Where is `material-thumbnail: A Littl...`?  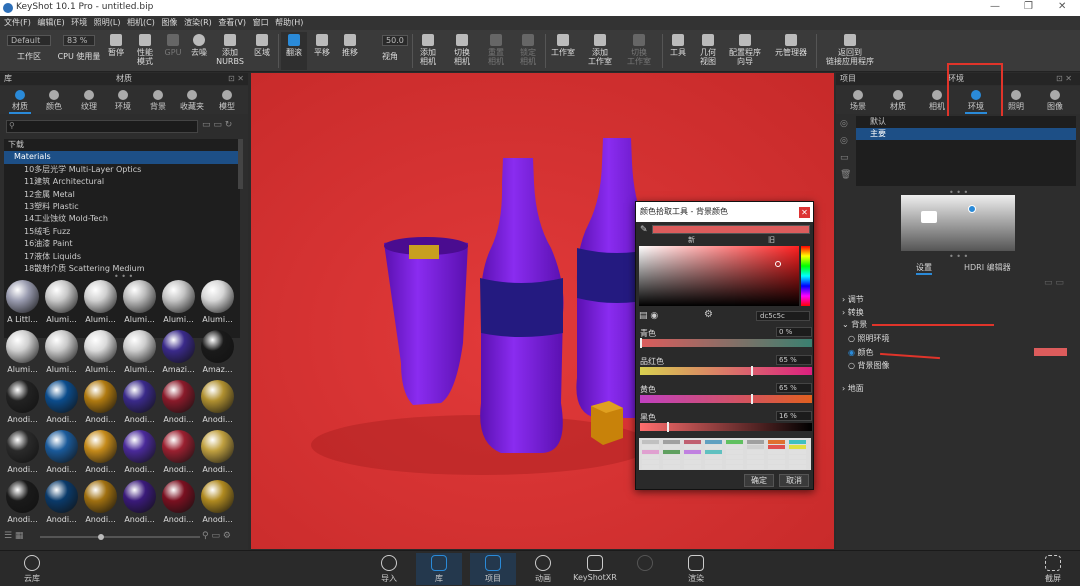
material-thumbnail: A Littl... is located at coordinates (22, 302).